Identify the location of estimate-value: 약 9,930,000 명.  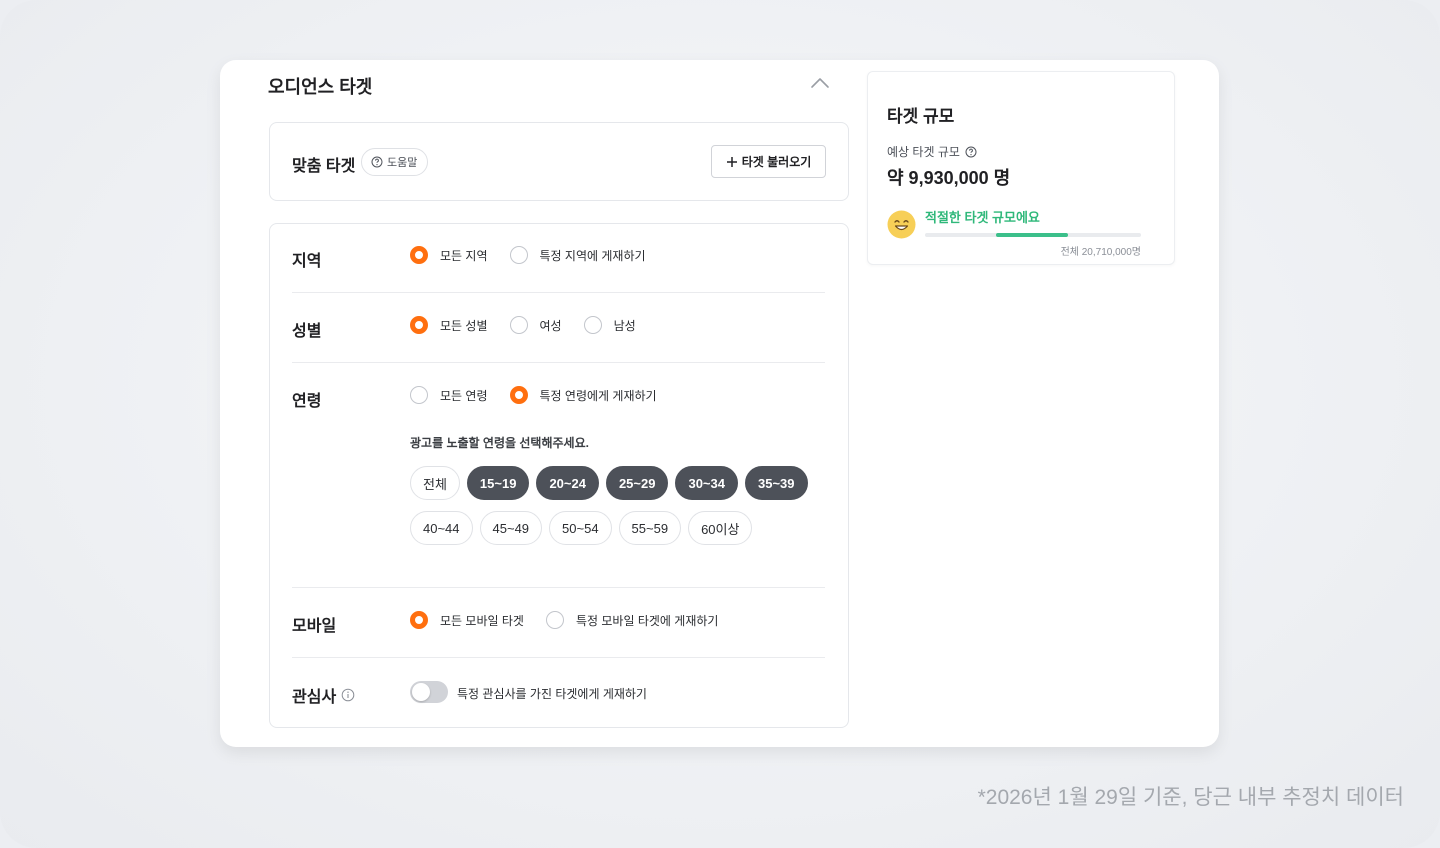
(949, 178).